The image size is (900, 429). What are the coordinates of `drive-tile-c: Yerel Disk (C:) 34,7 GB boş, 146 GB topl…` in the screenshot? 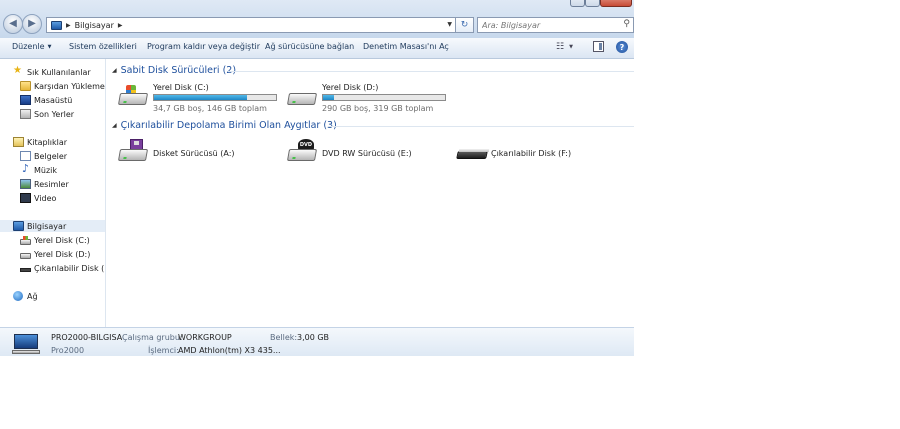 It's located at (202, 99).